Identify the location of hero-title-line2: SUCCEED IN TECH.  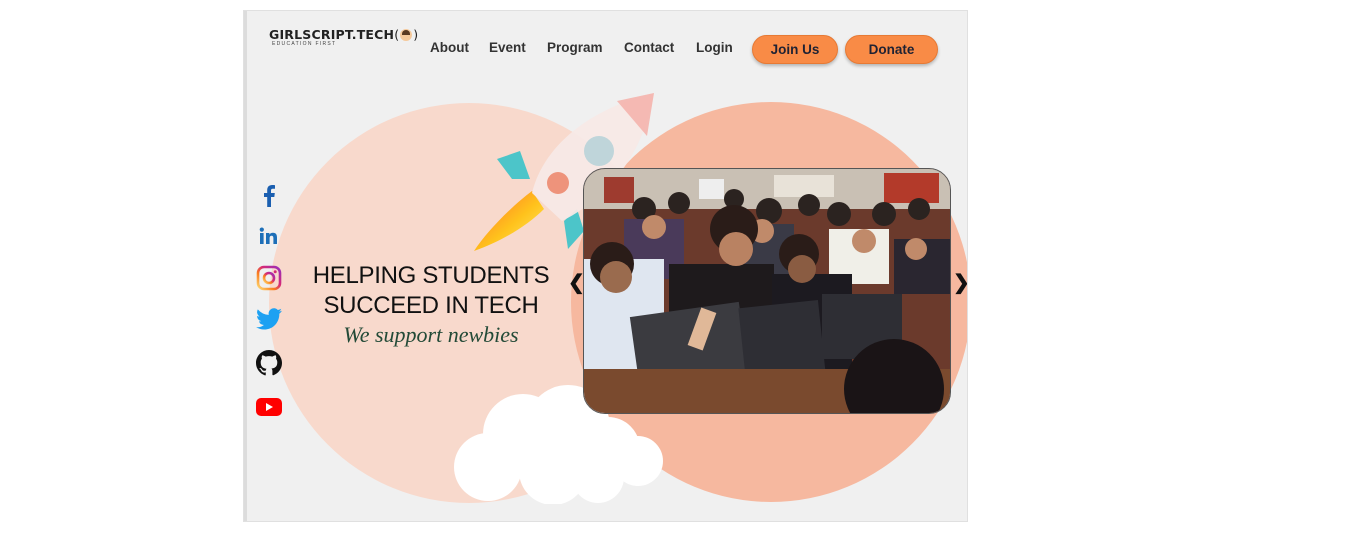
(431, 305).